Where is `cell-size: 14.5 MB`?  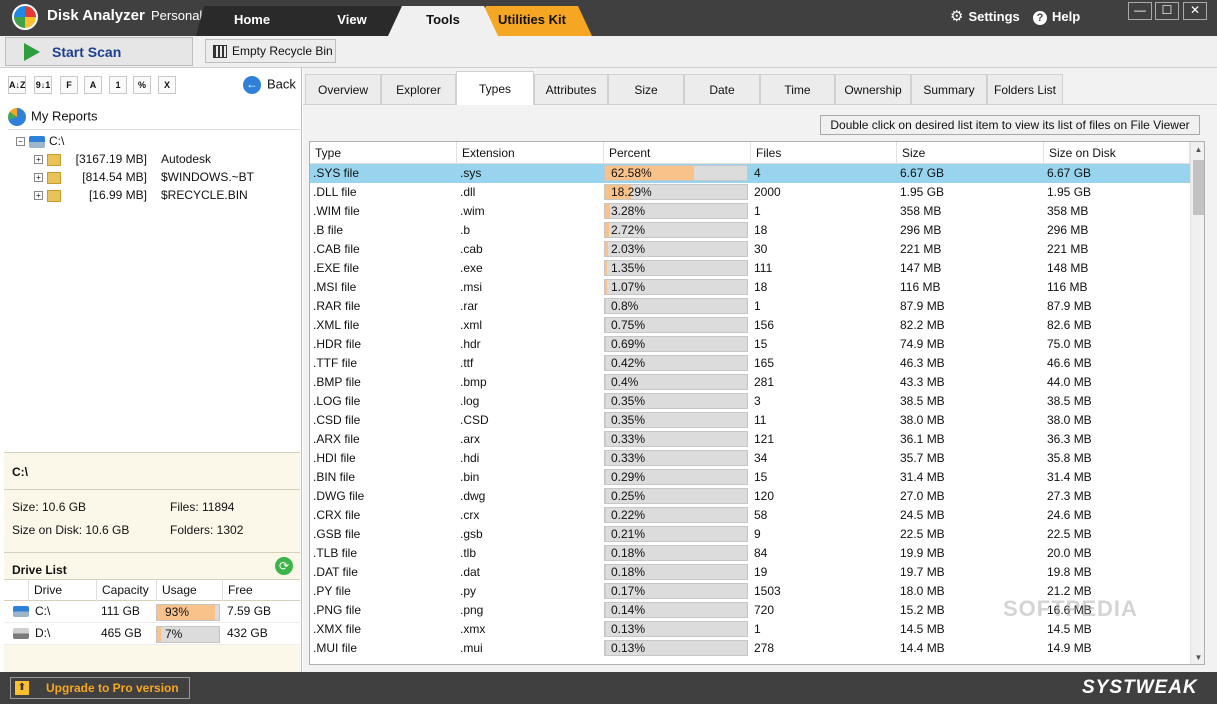 cell-size: 14.5 MB is located at coordinates (922, 629).